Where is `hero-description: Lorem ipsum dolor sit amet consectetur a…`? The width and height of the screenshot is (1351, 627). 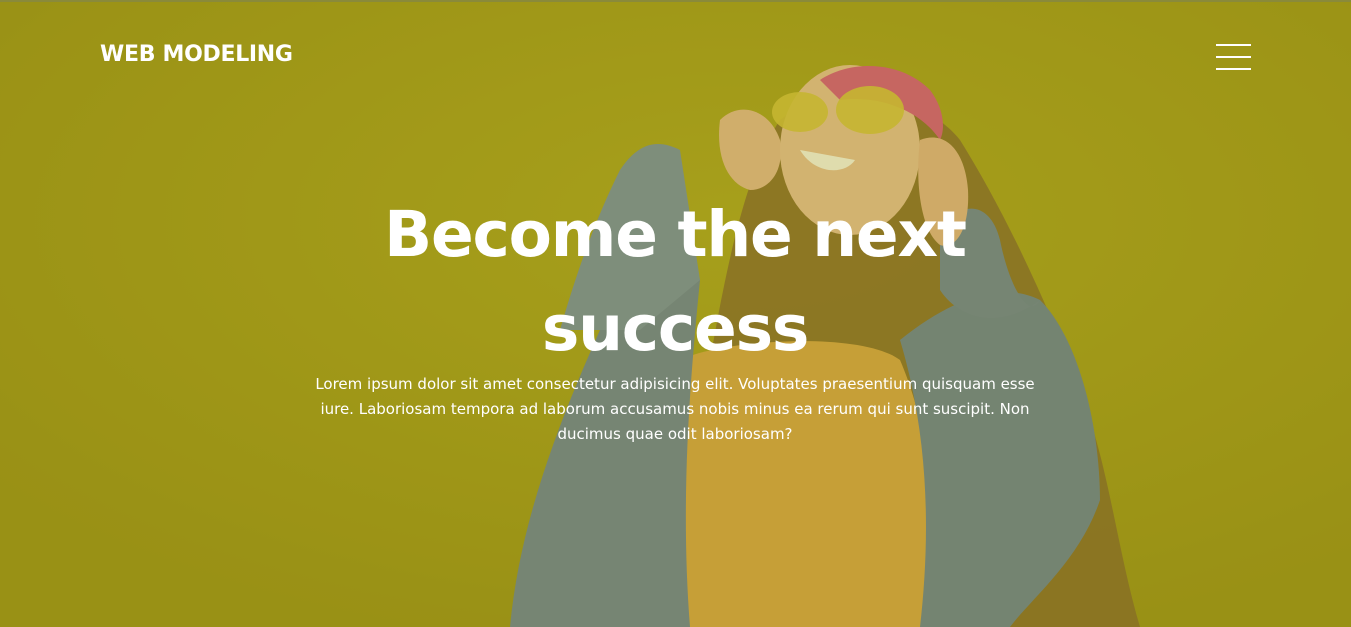 hero-description: Lorem ipsum dolor sit amet consectetur a… is located at coordinates (675, 409).